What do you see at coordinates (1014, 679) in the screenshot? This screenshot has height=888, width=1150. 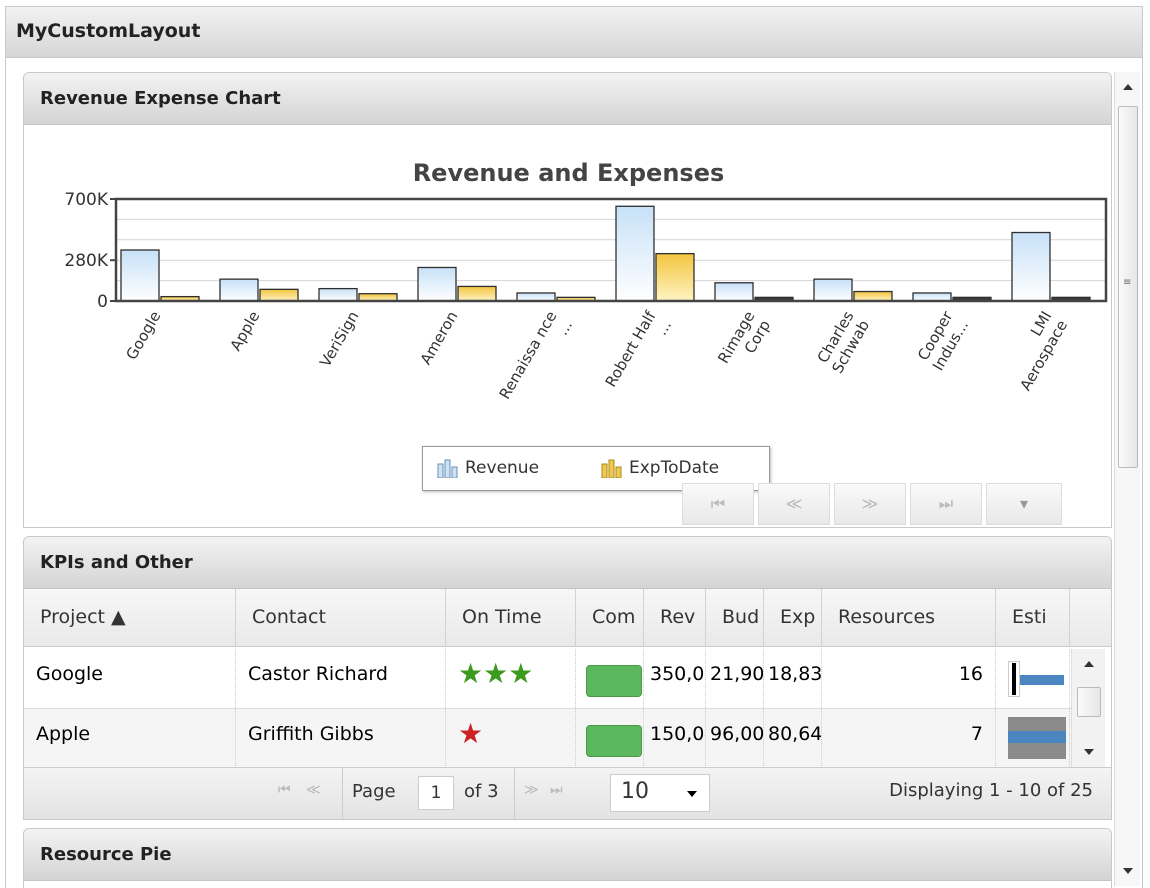 I see `estimate-marker` at bounding box center [1014, 679].